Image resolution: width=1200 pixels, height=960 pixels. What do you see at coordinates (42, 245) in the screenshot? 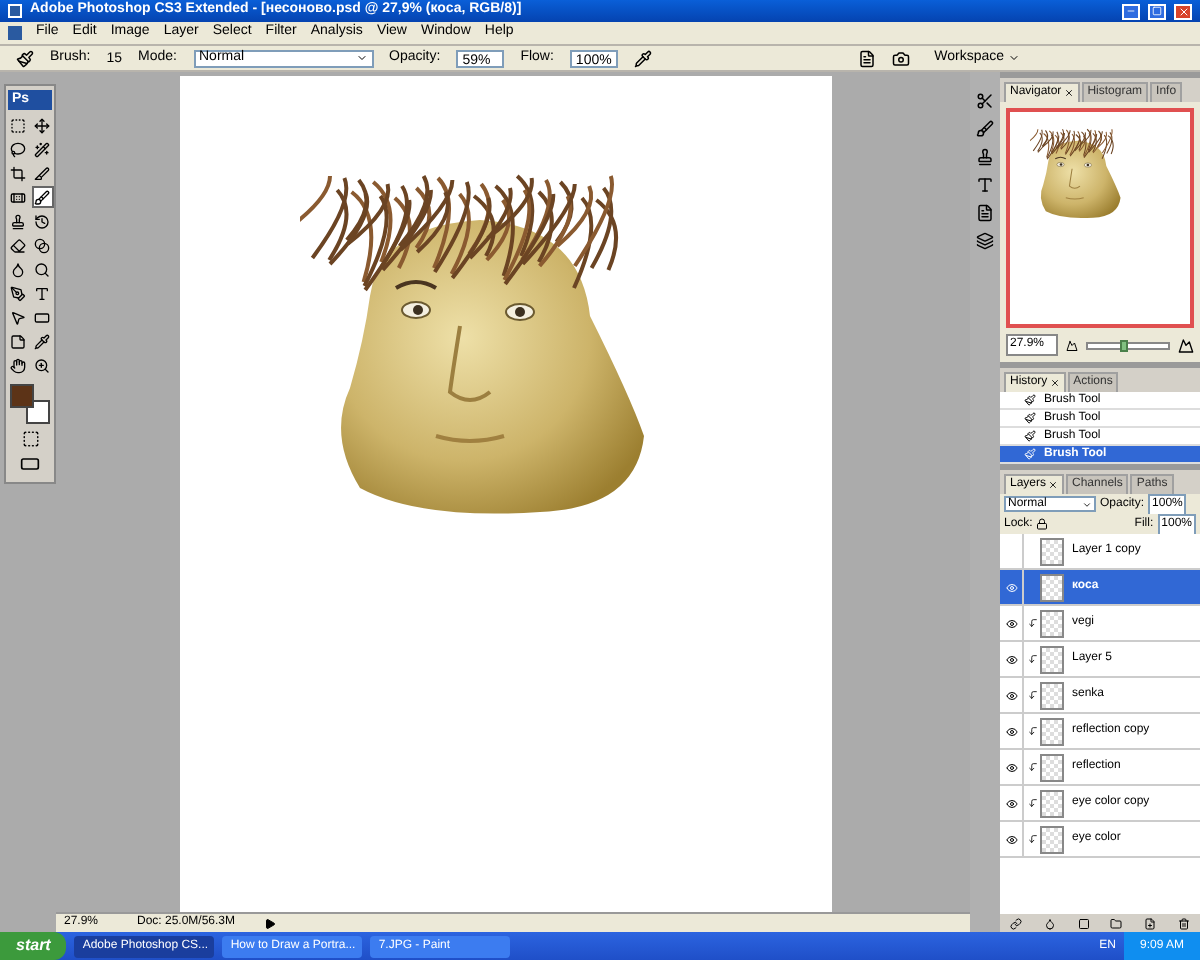
I see `gradient-tool-button` at bounding box center [42, 245].